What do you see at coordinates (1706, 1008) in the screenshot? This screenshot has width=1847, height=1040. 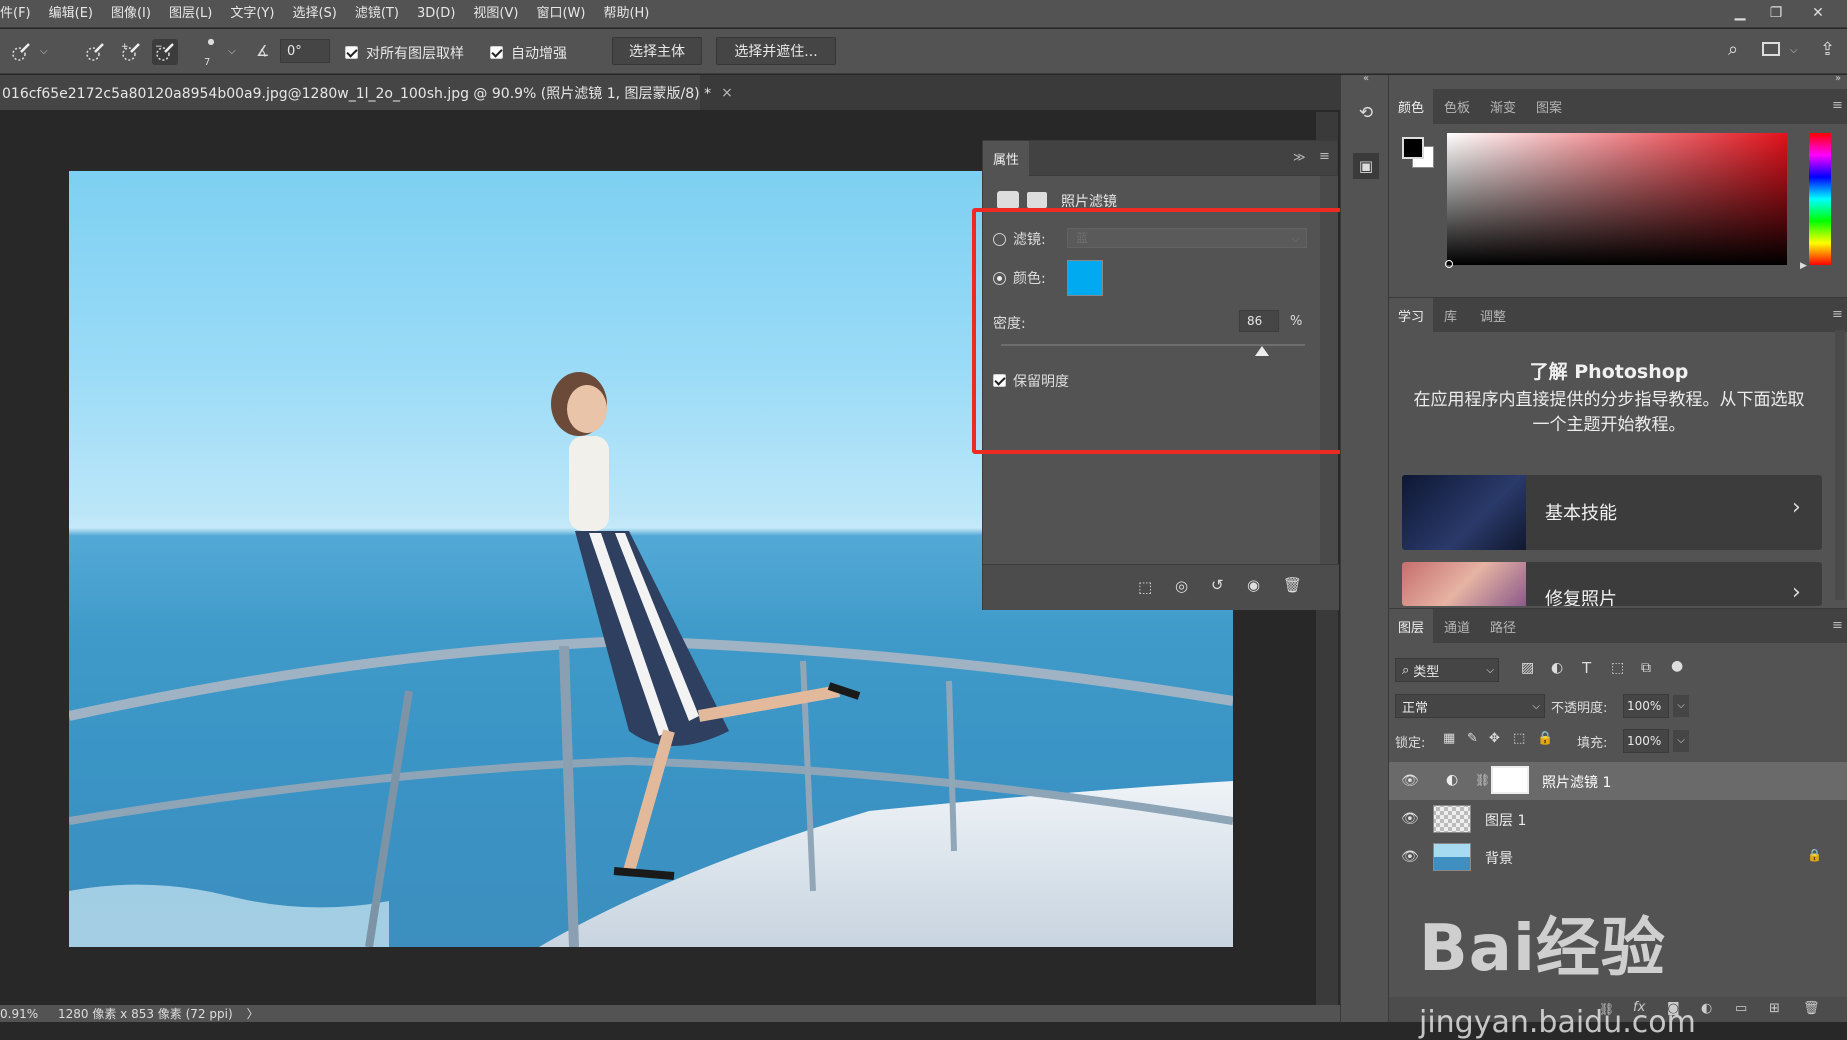 I see `new-adjustment-icon: ◐` at bounding box center [1706, 1008].